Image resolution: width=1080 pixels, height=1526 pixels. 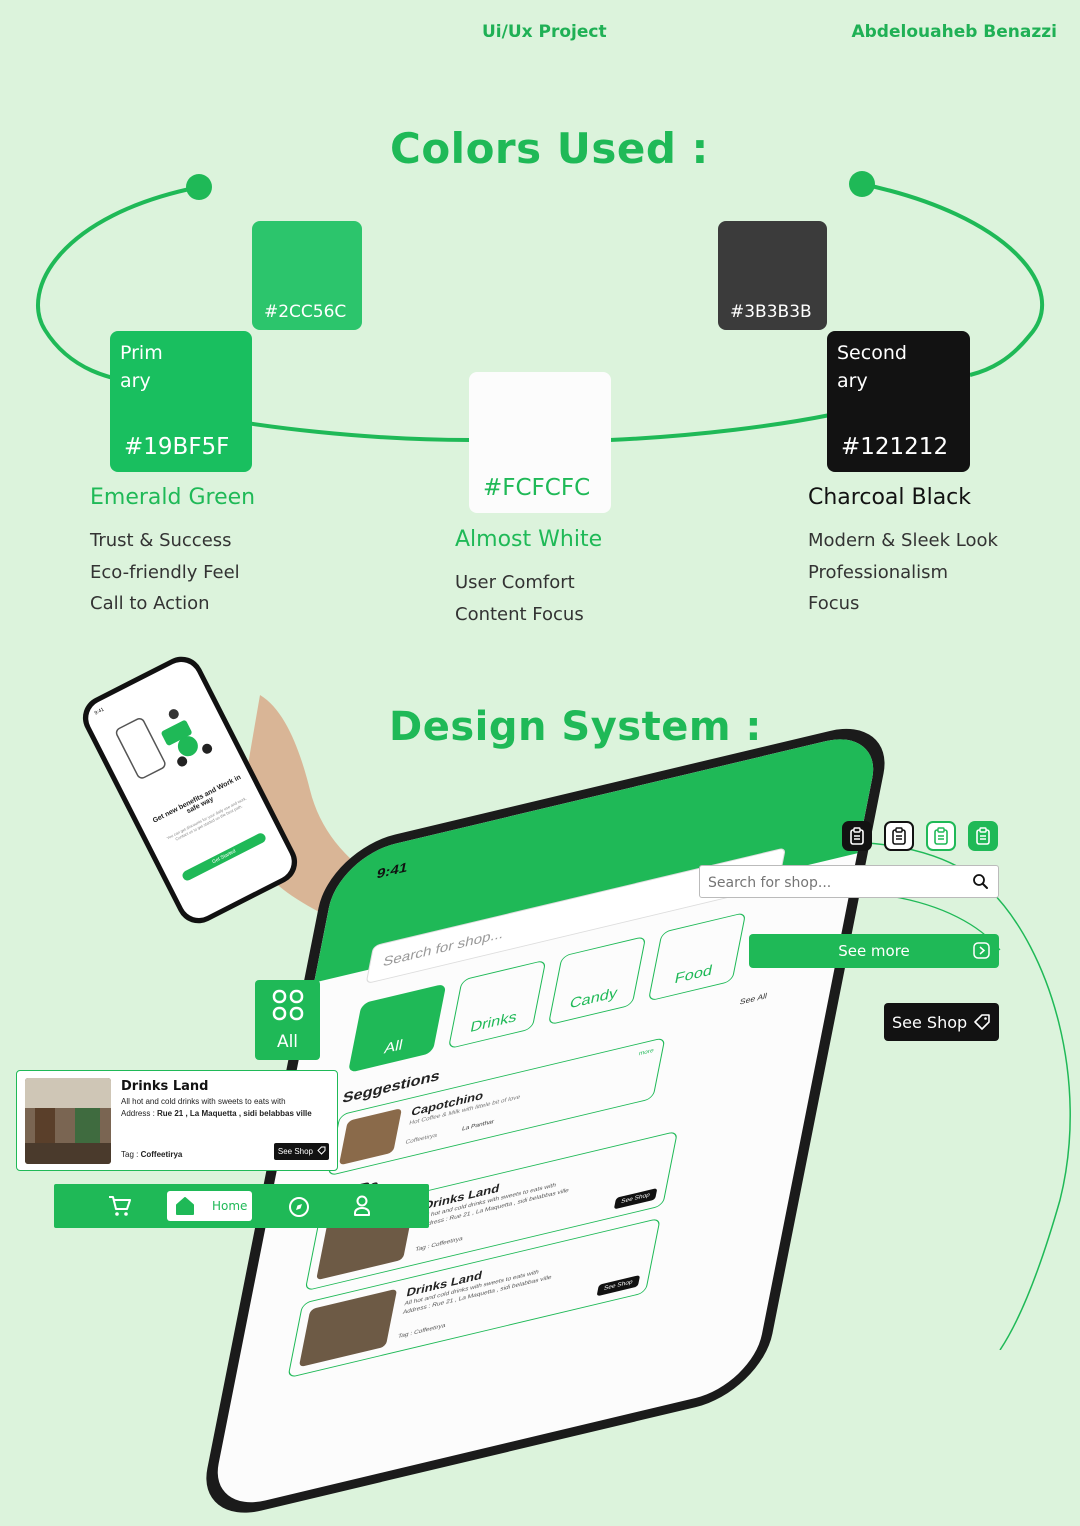 What do you see at coordinates (120, 1206) in the screenshot?
I see `cart-icon` at bounding box center [120, 1206].